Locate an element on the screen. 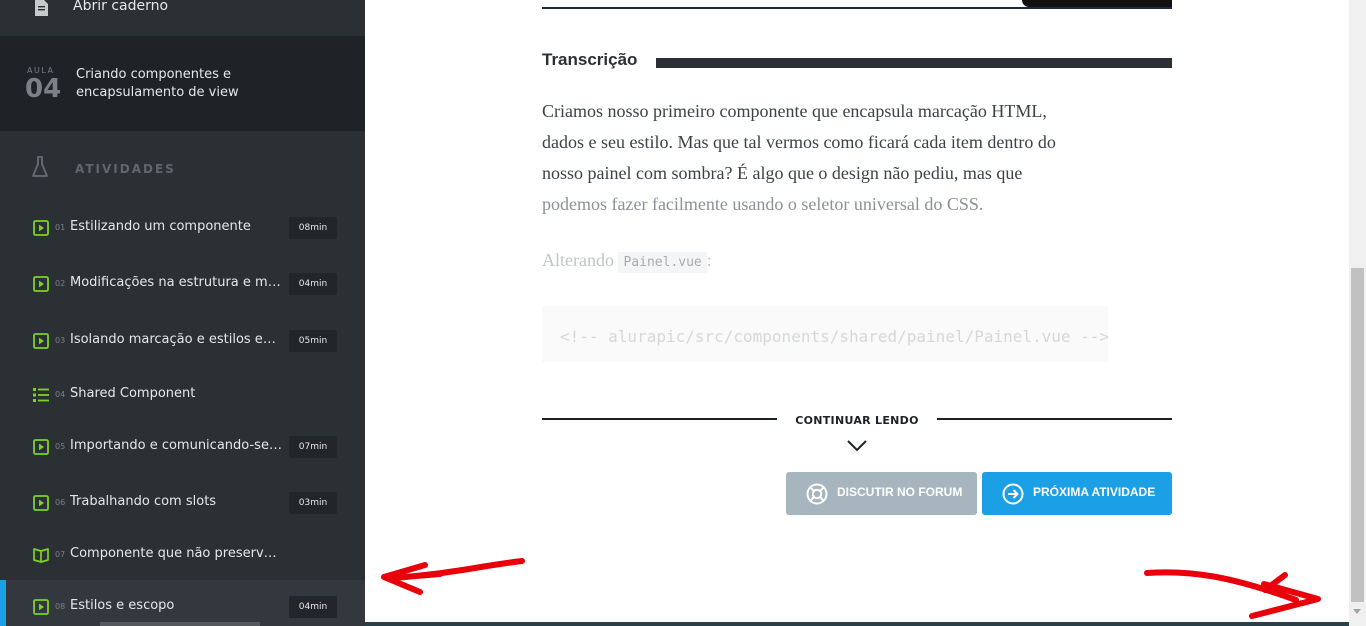 The width and height of the screenshot is (1366, 626). activity-item: 06 Trabalhando com slots 03min is located at coordinates (182, 502).